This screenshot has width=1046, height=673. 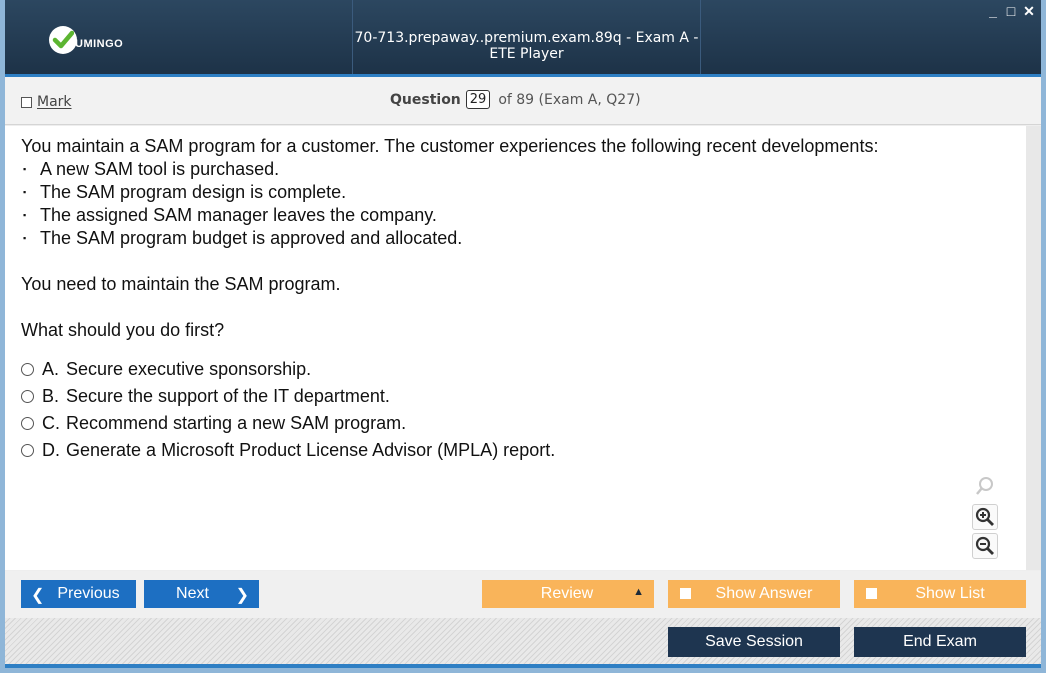 What do you see at coordinates (523, 666) in the screenshot?
I see `bottom-accent-line` at bounding box center [523, 666].